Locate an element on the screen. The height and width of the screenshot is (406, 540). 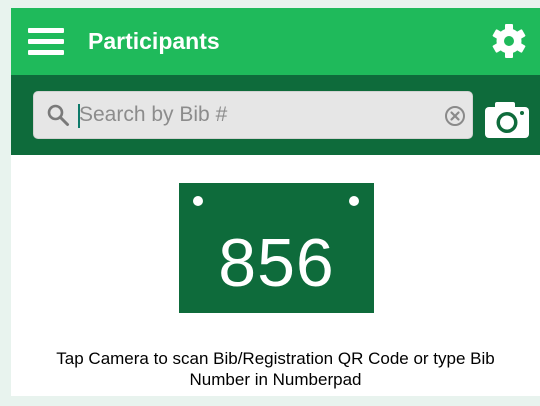
search-field is located at coordinates (253, 115).